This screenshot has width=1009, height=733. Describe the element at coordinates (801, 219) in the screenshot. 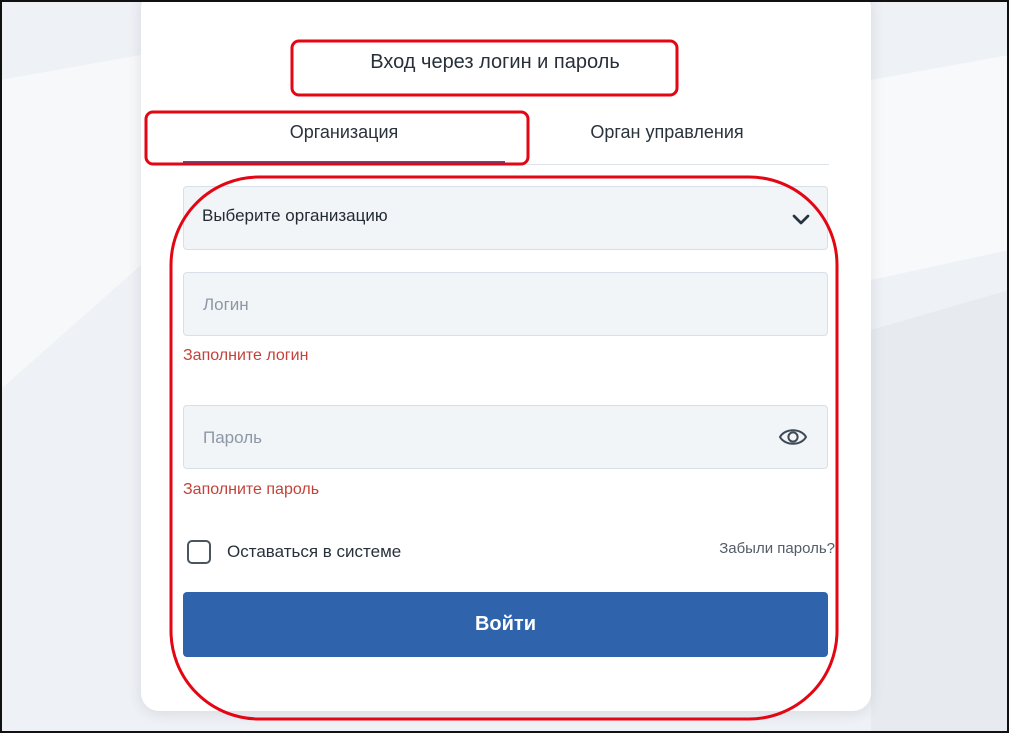

I see `chevron-down-icon` at that location.